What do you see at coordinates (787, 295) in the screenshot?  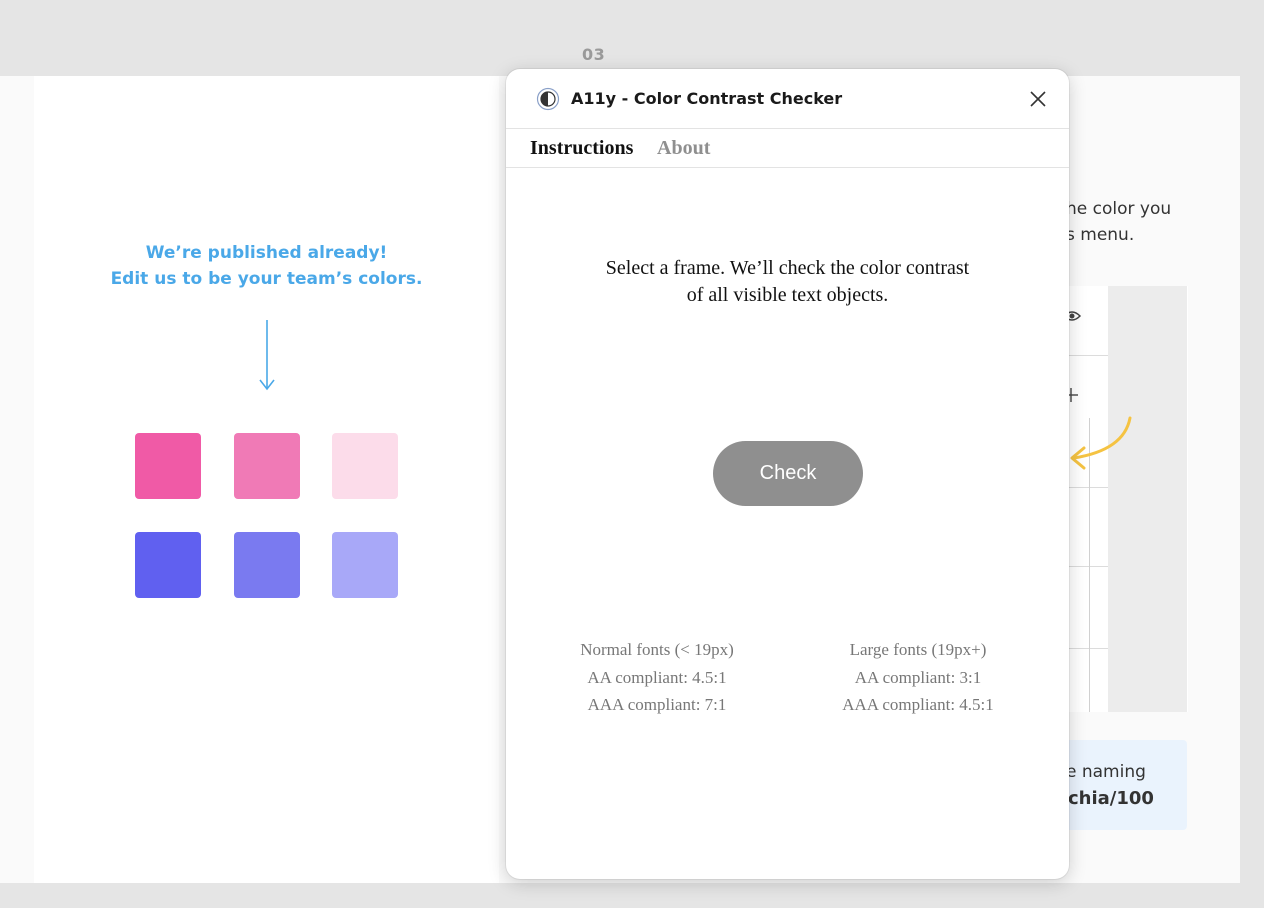 I see `instructions-line2: of all visible text objects.` at bounding box center [787, 295].